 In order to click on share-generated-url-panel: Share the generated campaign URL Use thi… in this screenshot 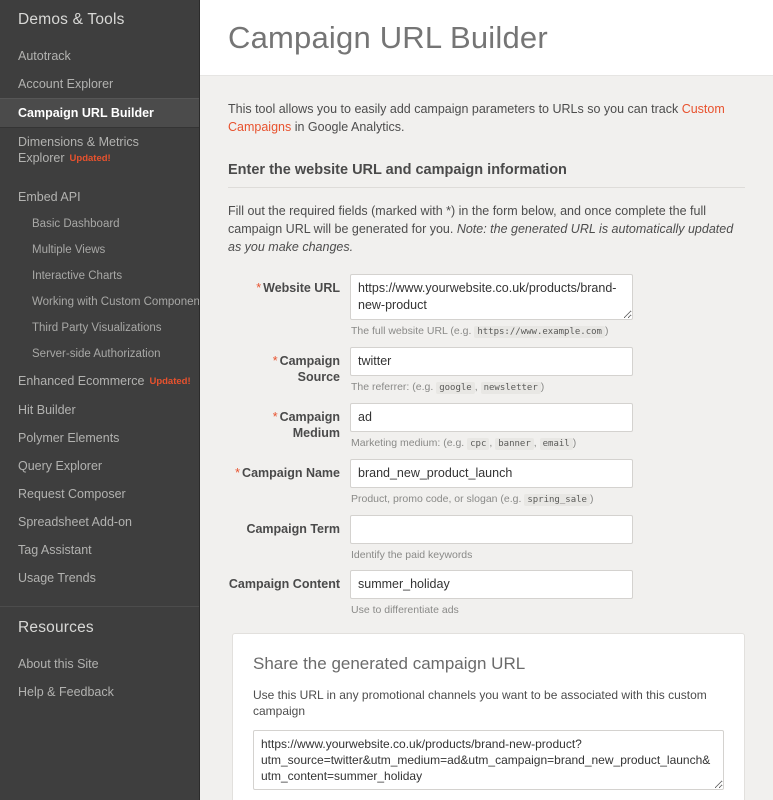, I will do `click(488, 716)`.